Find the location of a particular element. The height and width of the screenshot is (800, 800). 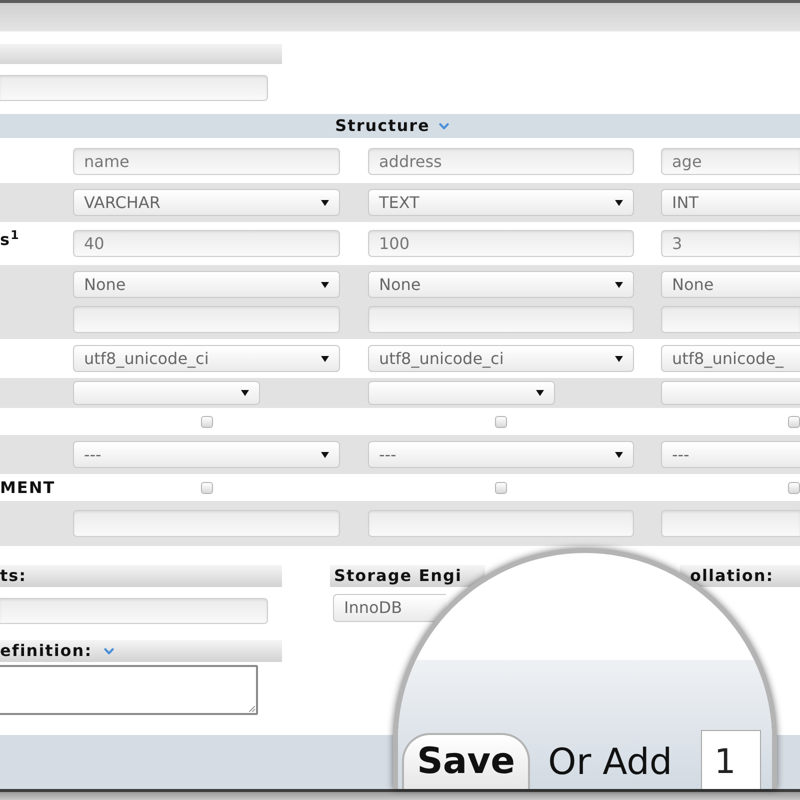

or-add-label: Or Add is located at coordinates (610, 763).